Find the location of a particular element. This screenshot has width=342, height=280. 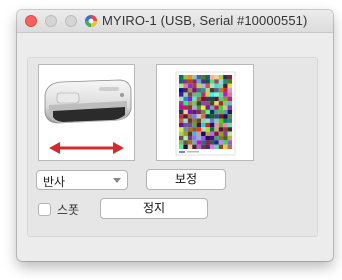

title-bar: MYIRO-1 (USB, Serial #10000551) is located at coordinates (175, 21).